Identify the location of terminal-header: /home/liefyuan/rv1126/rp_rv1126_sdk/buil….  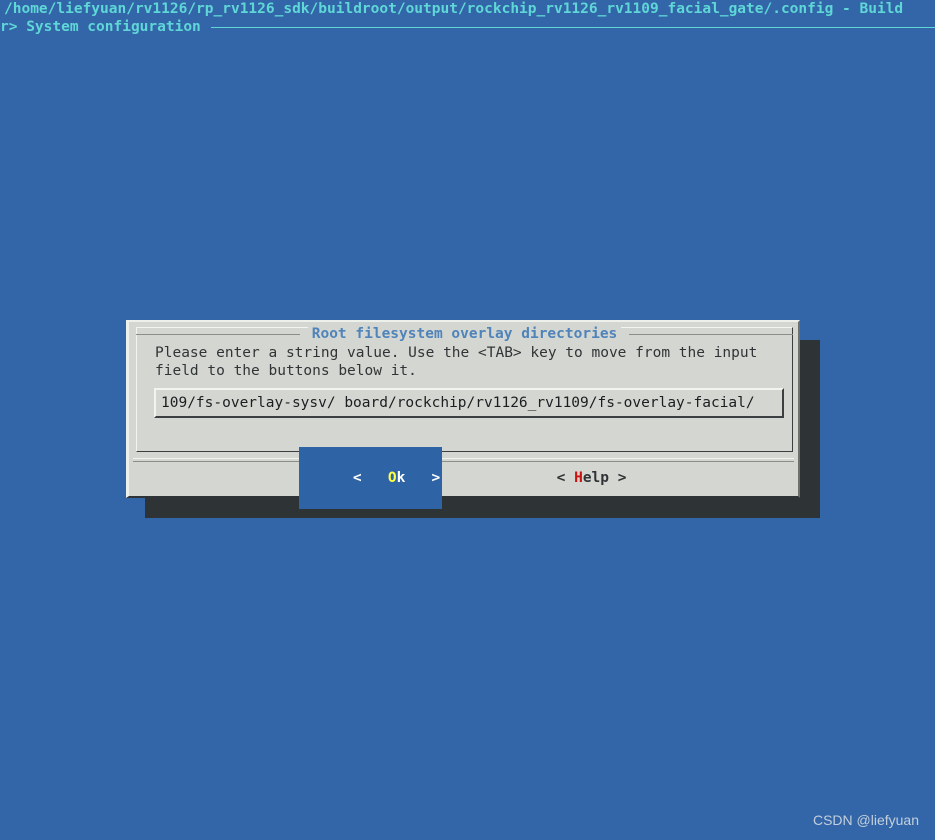
(467, 18).